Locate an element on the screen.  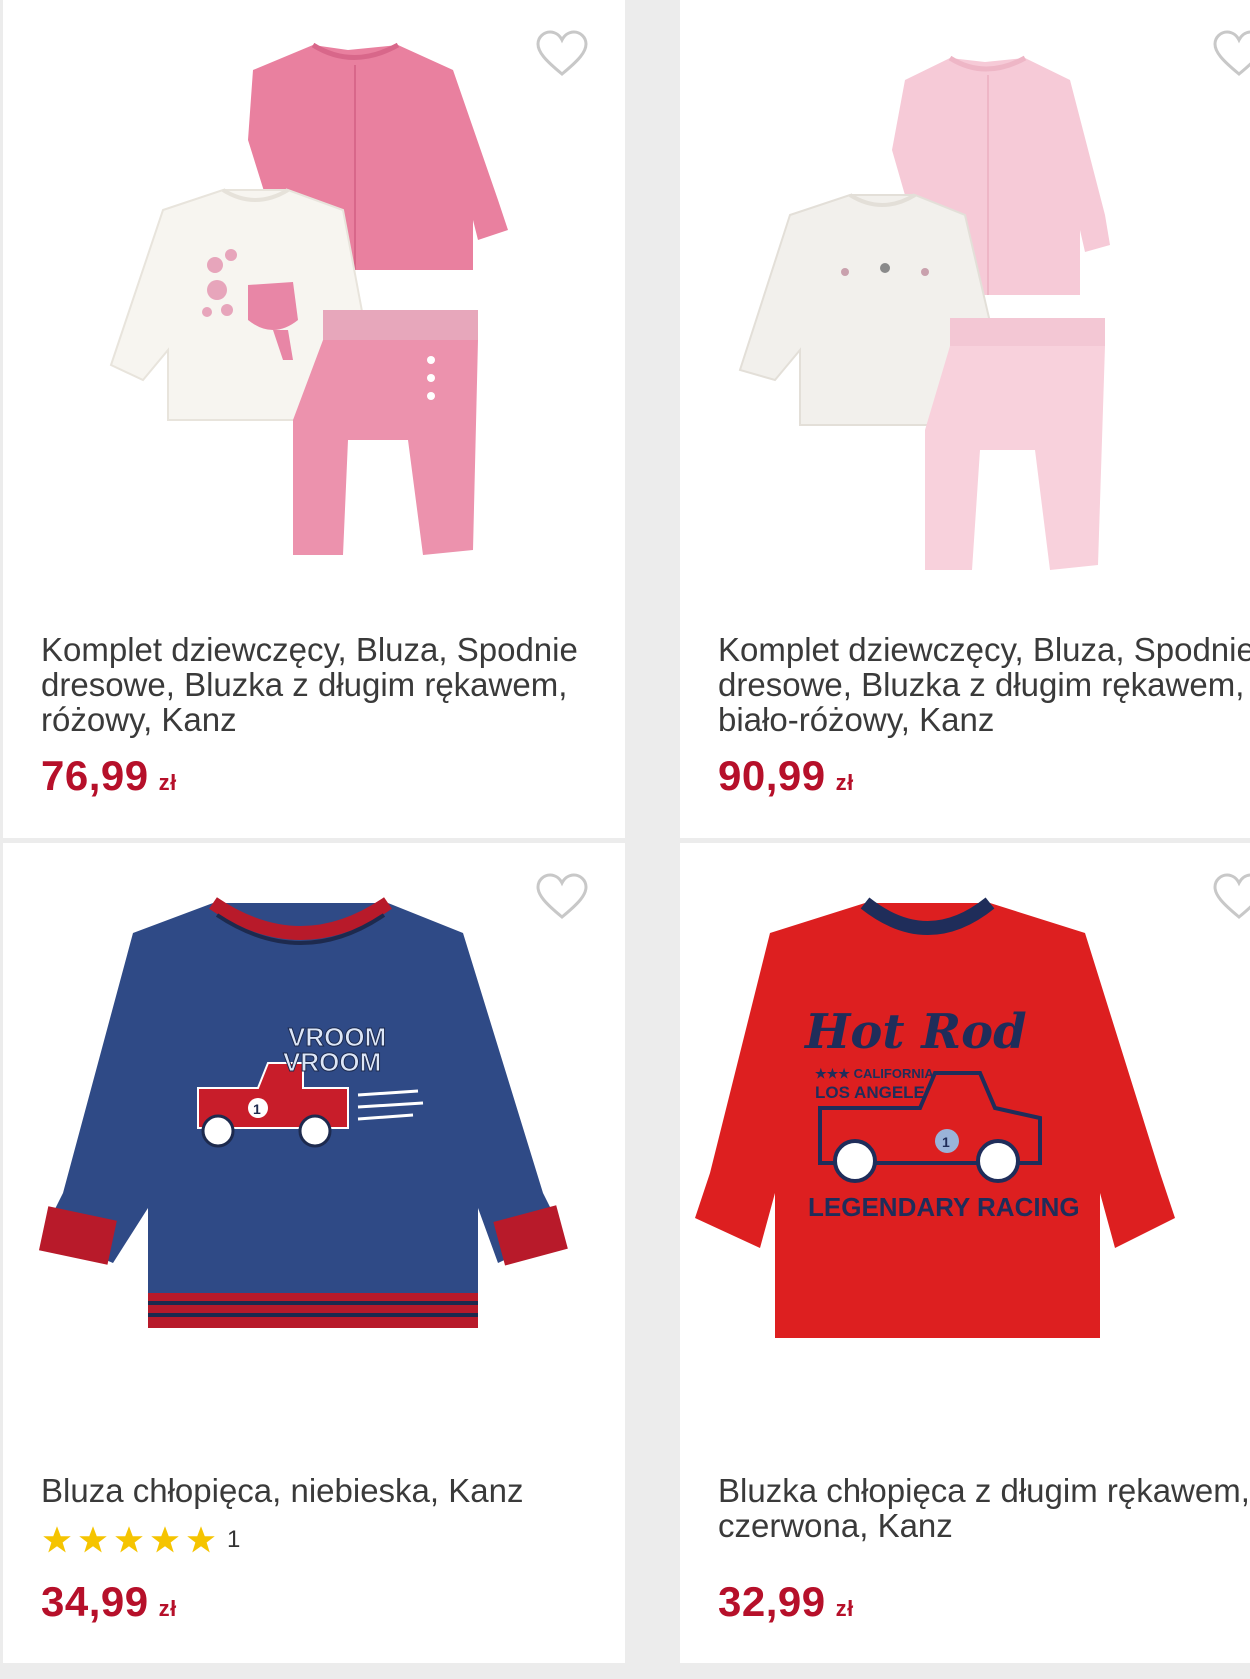
california-text: ★★★ CALIFORNIA is located at coordinates (874, 1073).